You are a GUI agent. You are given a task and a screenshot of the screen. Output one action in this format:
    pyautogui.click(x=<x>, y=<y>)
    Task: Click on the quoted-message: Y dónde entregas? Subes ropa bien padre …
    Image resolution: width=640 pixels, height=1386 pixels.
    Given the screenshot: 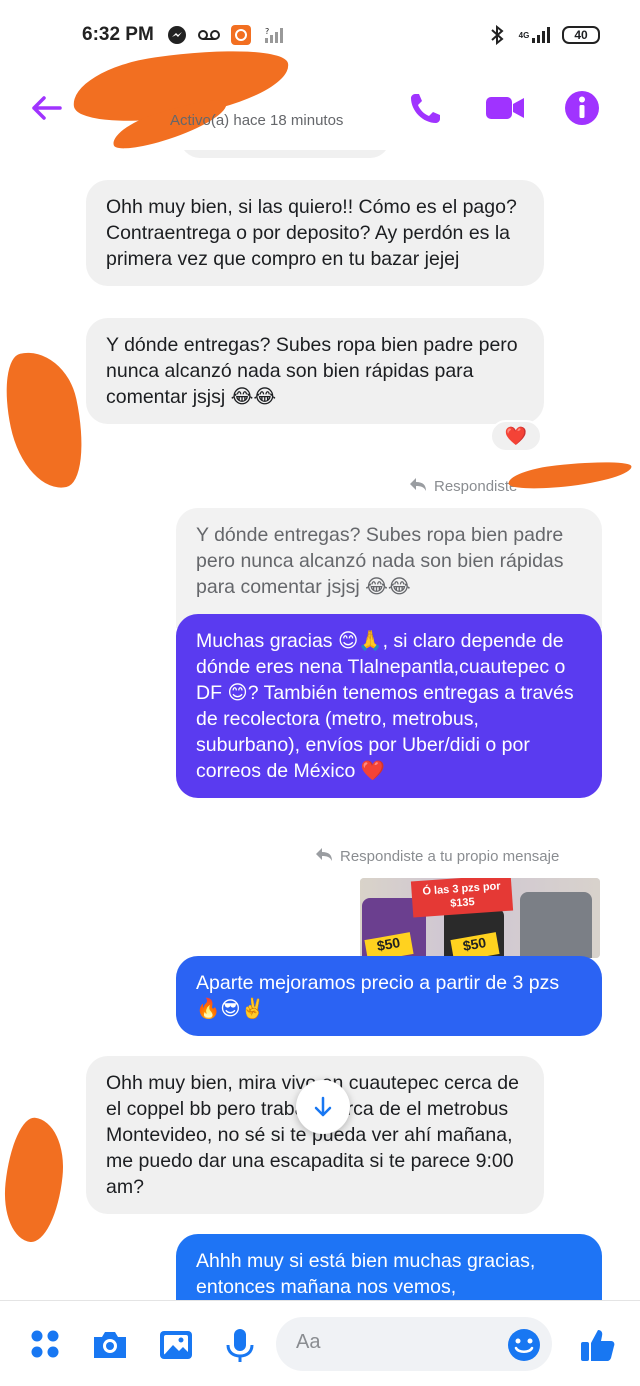 What is the action you would take?
    pyautogui.click(x=389, y=568)
    